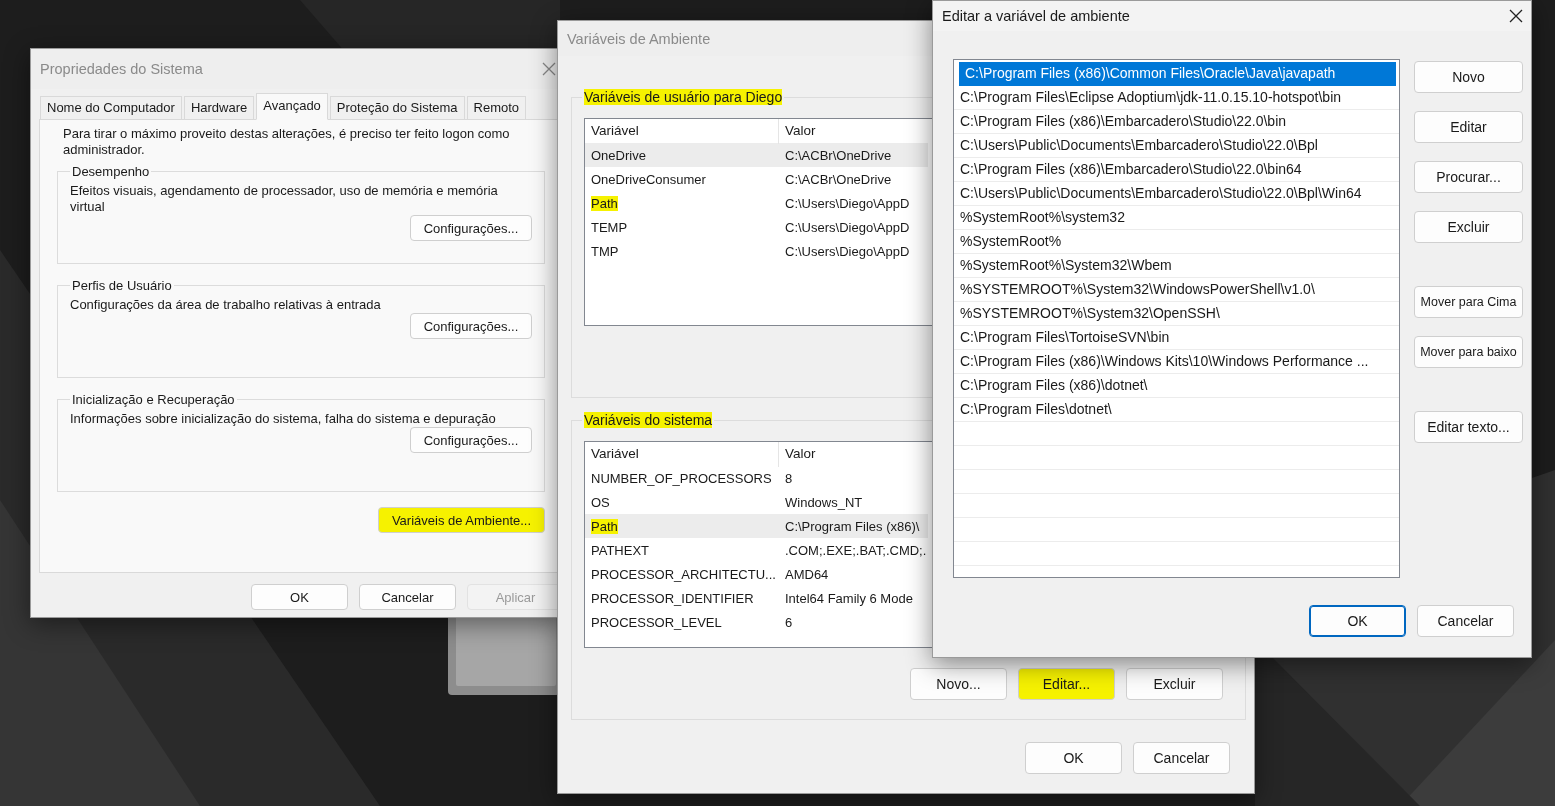 The height and width of the screenshot is (806, 1555). I want to click on notice-text: Para tirar o máximo proveito destas alterações, é preciso ter feito logon como administrador., so click(287, 142).